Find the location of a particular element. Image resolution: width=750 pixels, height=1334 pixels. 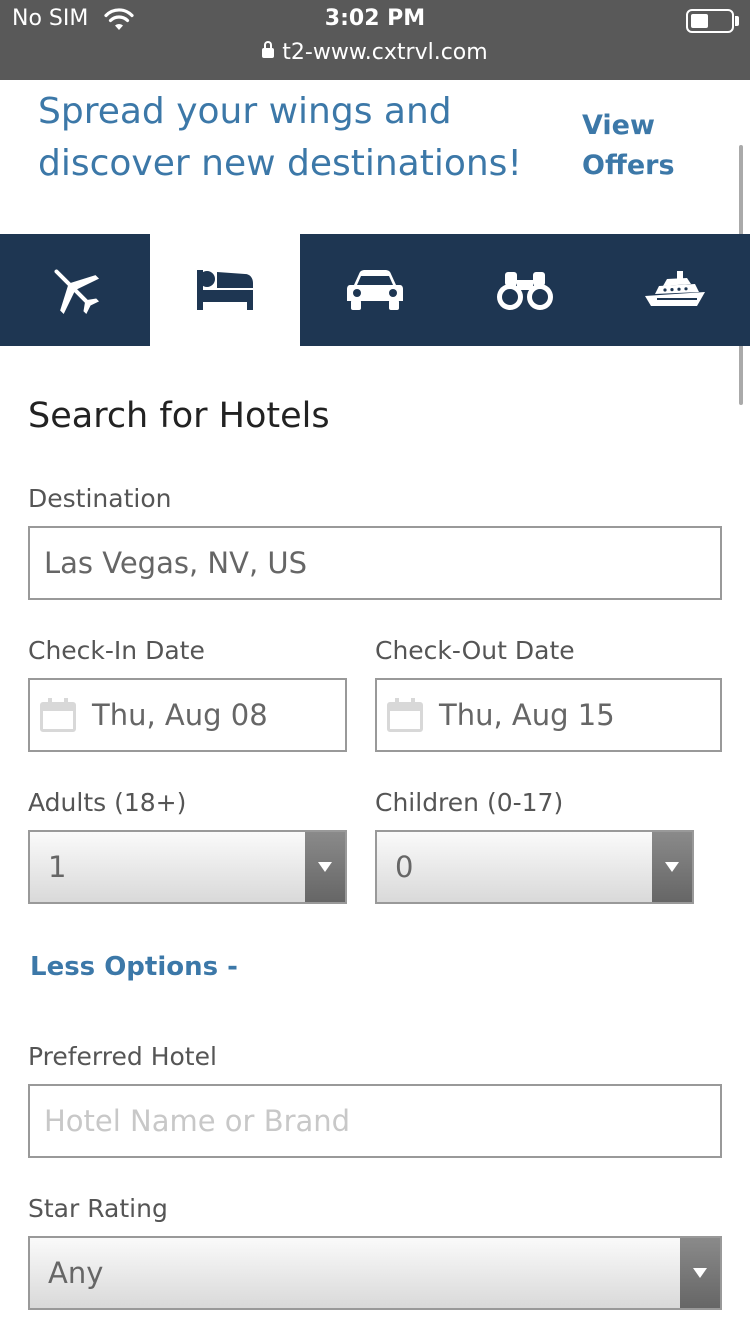

less-options-link: Less Options - is located at coordinates (134, 967).